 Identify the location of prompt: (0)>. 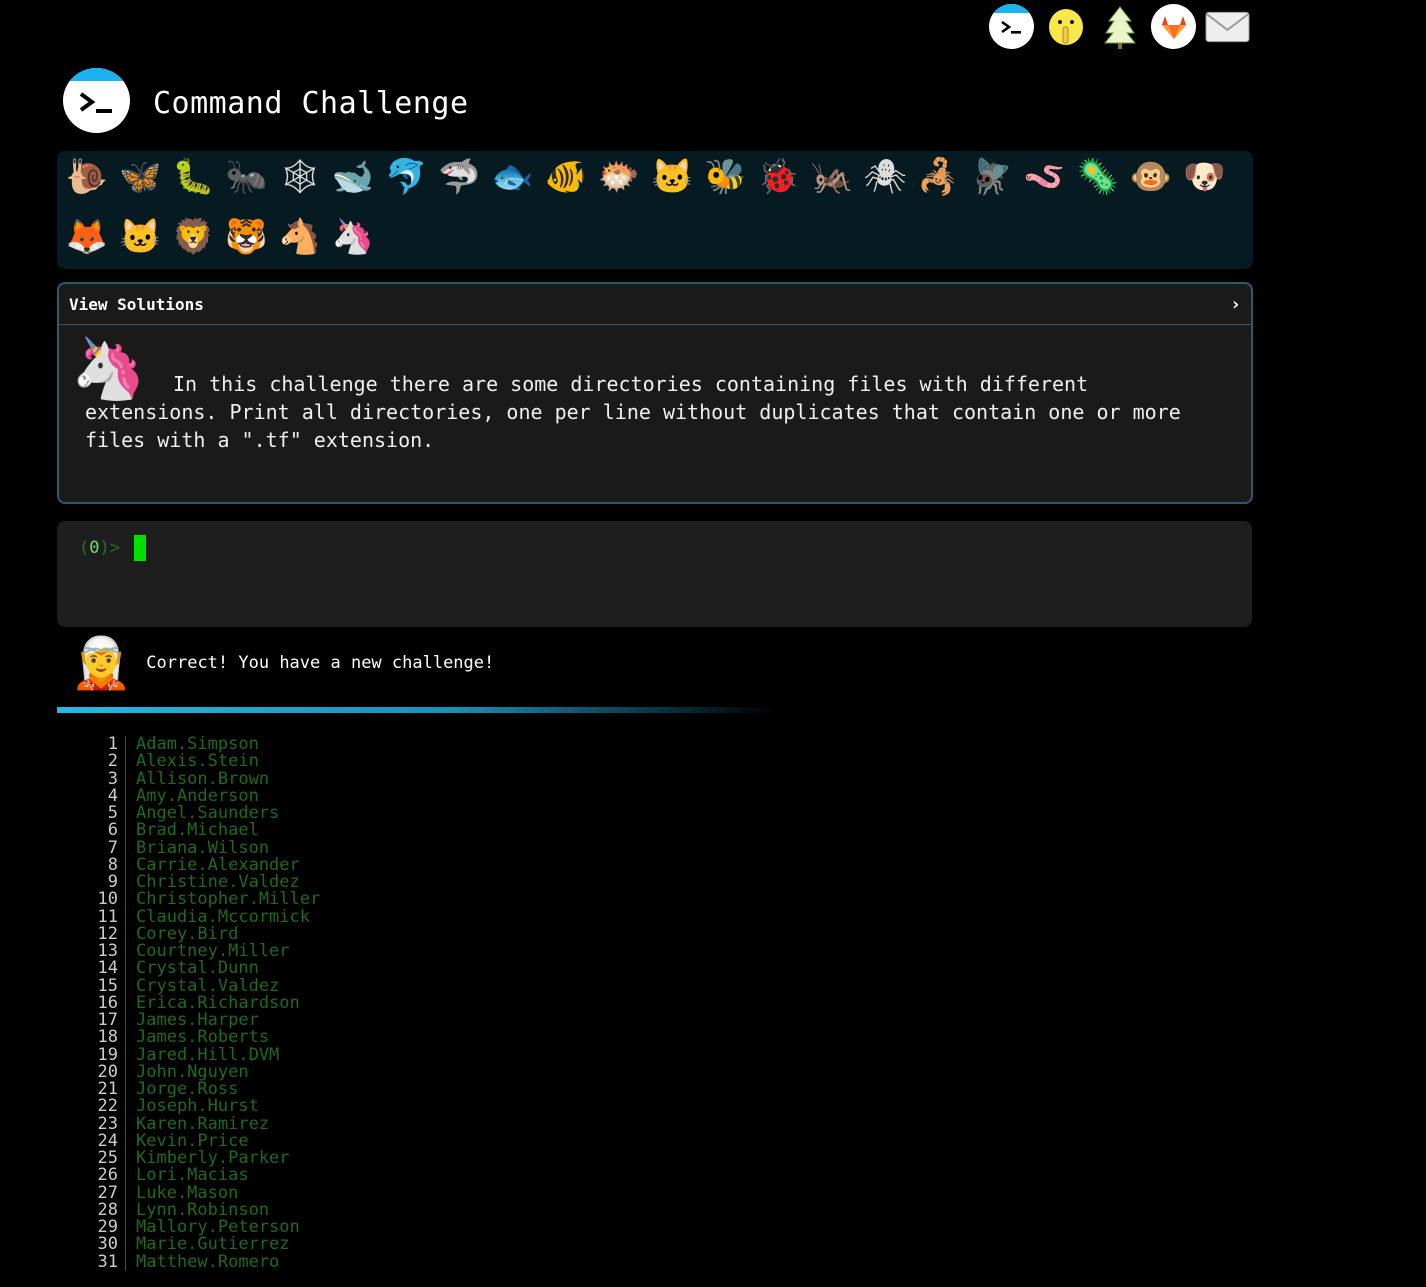
(99, 548).